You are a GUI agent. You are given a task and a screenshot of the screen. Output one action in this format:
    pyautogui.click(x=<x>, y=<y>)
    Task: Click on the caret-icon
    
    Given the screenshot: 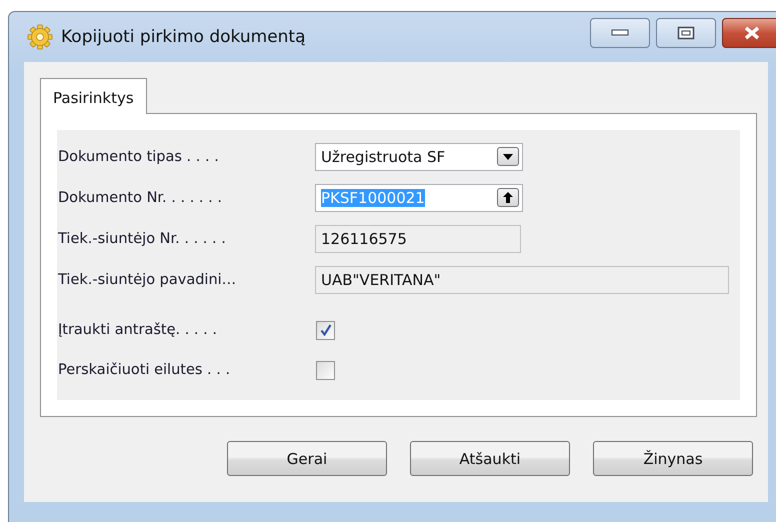 What is the action you would take?
    pyautogui.click(x=508, y=157)
    